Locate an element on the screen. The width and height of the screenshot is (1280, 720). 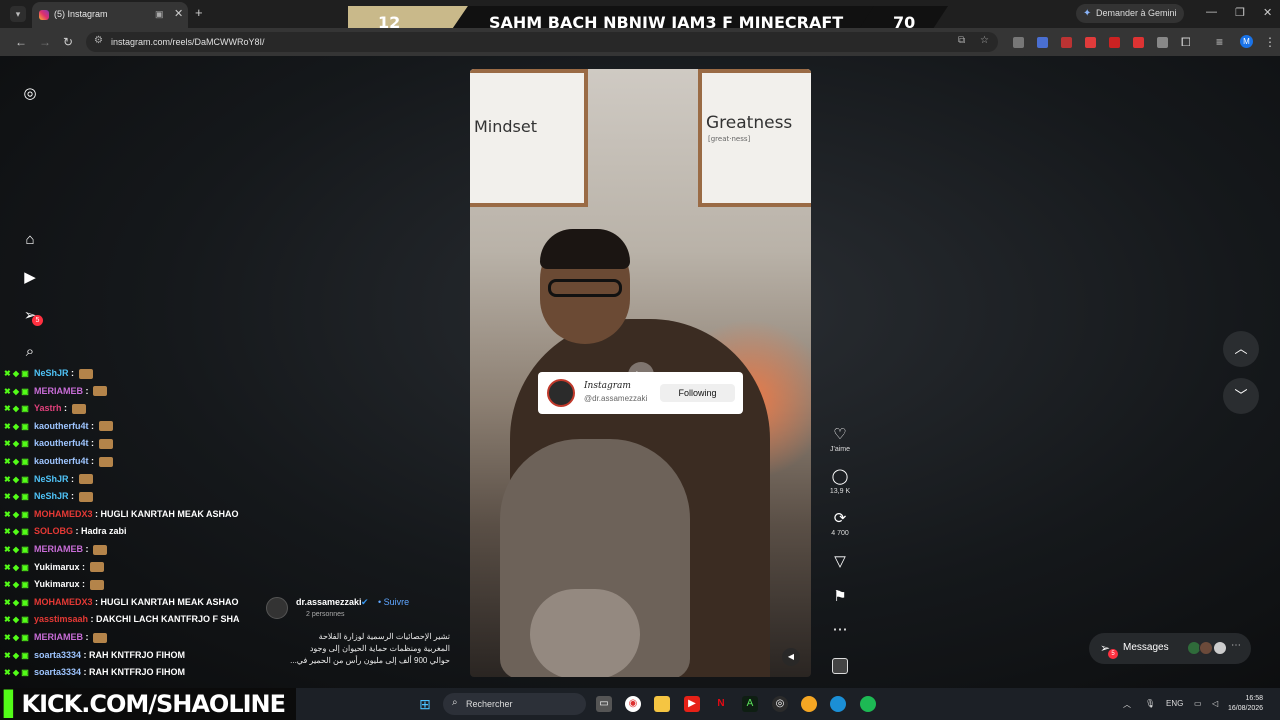
chat-message: ✖ ◆ ▣ NeShJR : is located at coordinates (48, 373).